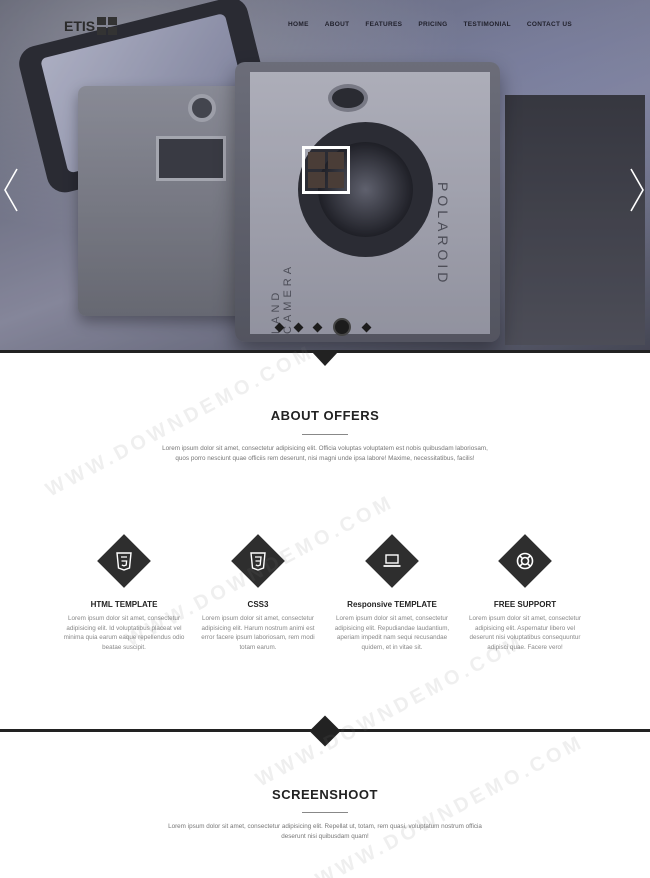  I want to click on nav-about: ABOUT, so click(337, 24).